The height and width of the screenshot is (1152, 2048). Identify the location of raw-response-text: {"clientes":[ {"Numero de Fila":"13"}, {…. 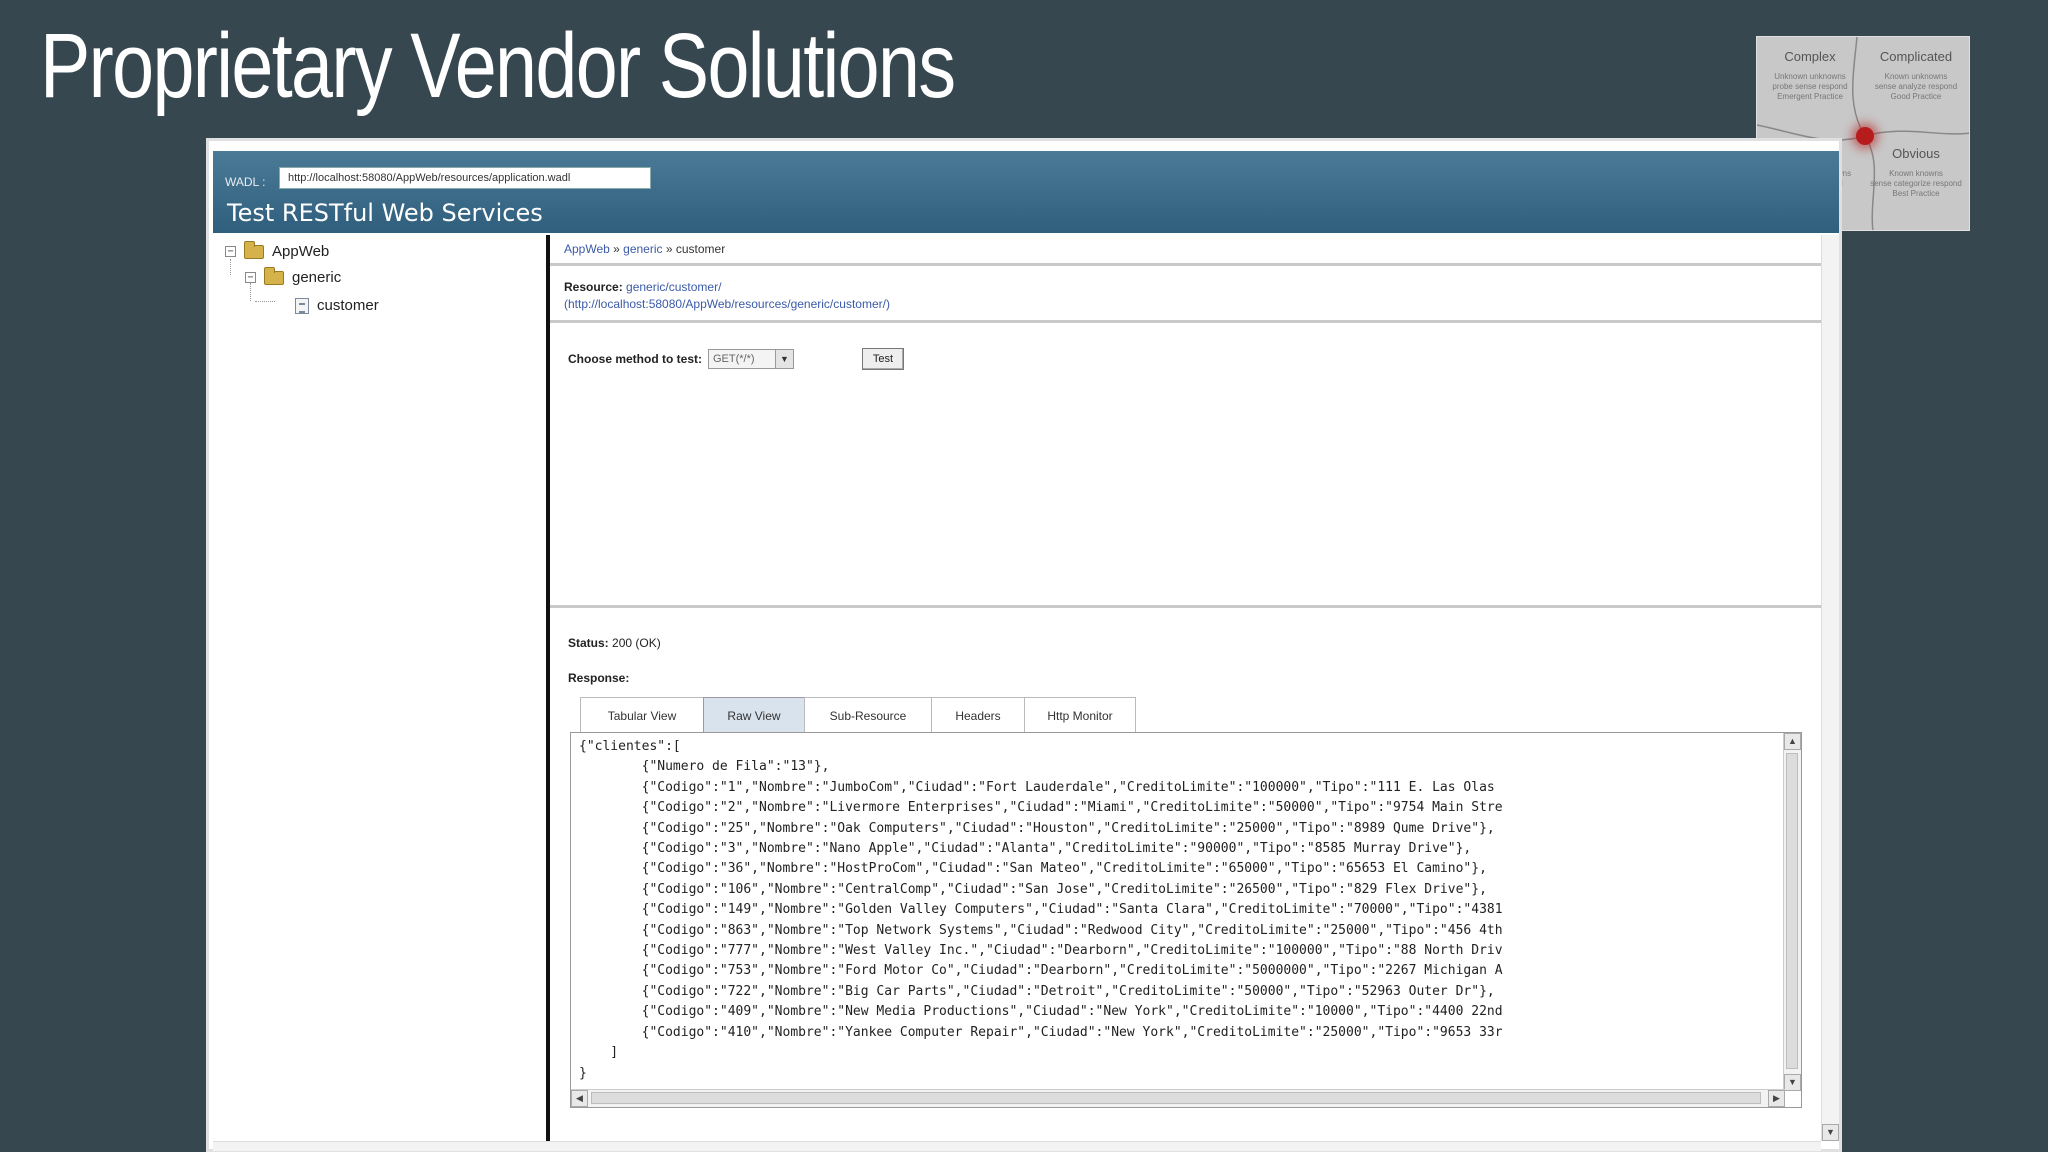
(1041, 910).